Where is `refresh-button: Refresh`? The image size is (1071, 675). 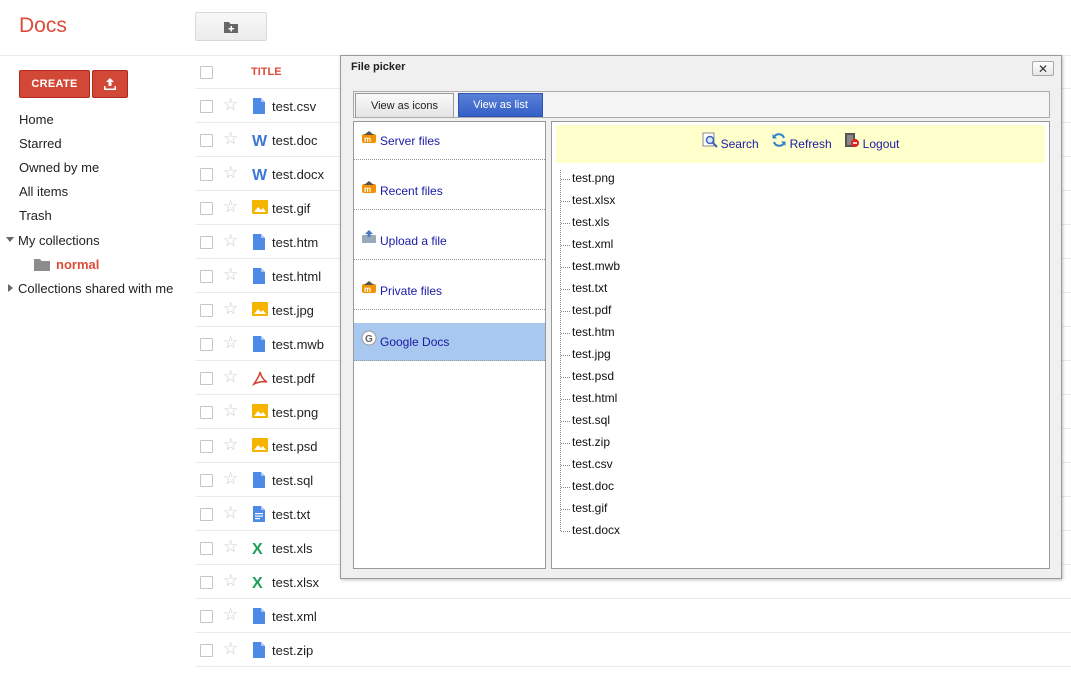
refresh-button: Refresh is located at coordinates (801, 142).